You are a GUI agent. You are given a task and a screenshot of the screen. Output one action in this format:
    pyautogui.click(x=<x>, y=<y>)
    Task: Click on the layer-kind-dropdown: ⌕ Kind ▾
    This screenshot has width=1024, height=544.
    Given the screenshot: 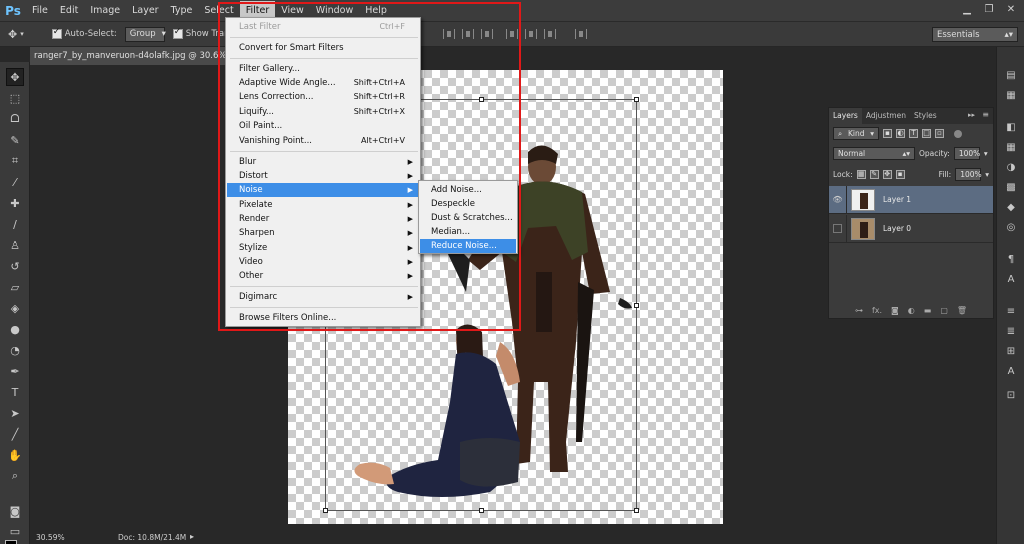 What is the action you would take?
    pyautogui.click(x=856, y=133)
    